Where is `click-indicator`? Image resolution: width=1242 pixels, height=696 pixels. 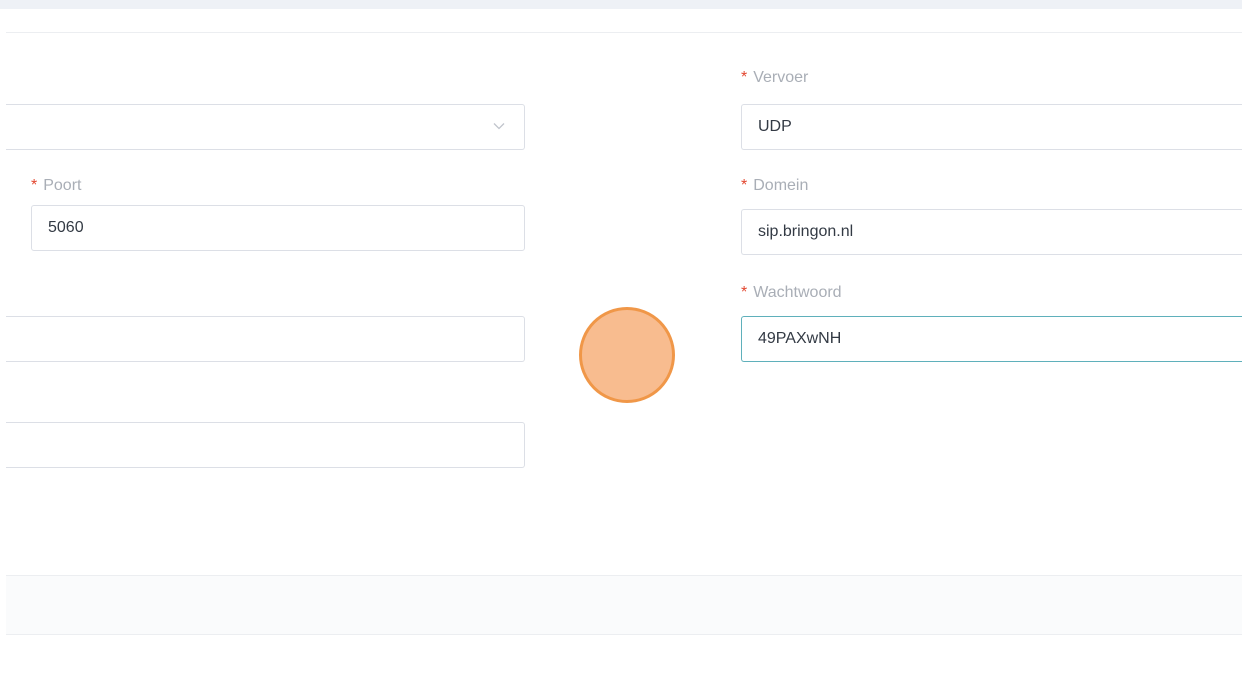 click-indicator is located at coordinates (627, 355).